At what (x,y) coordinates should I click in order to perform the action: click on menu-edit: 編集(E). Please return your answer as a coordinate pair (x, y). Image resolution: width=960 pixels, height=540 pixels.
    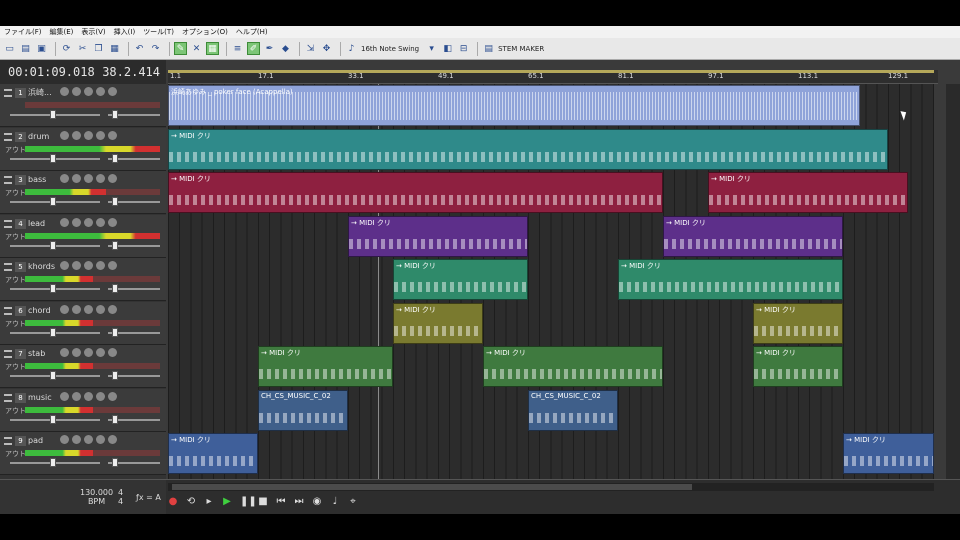
    Looking at the image, I should click on (62, 32).